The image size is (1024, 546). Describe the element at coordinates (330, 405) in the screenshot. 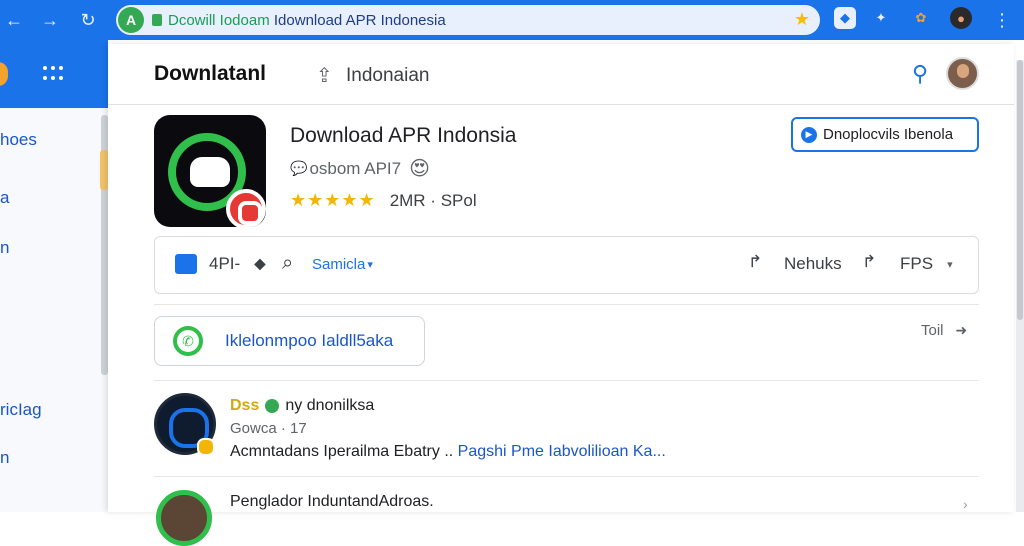

I see `list-item-name: ny dnonilksa` at that location.